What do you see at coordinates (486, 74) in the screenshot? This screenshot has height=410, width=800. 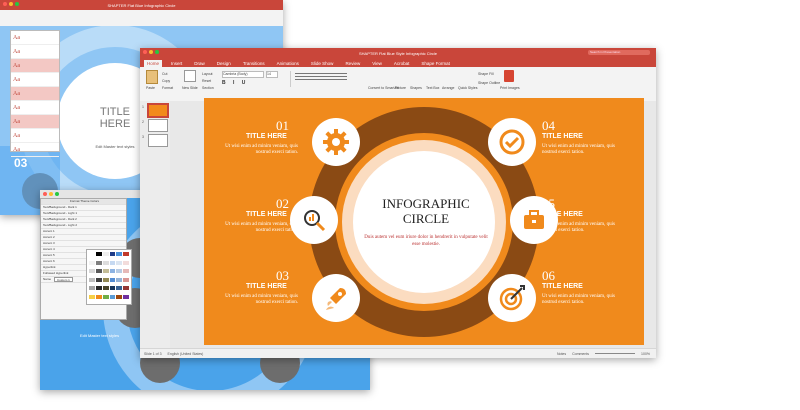 I see `shape-fill-button: Shape Fill` at bounding box center [486, 74].